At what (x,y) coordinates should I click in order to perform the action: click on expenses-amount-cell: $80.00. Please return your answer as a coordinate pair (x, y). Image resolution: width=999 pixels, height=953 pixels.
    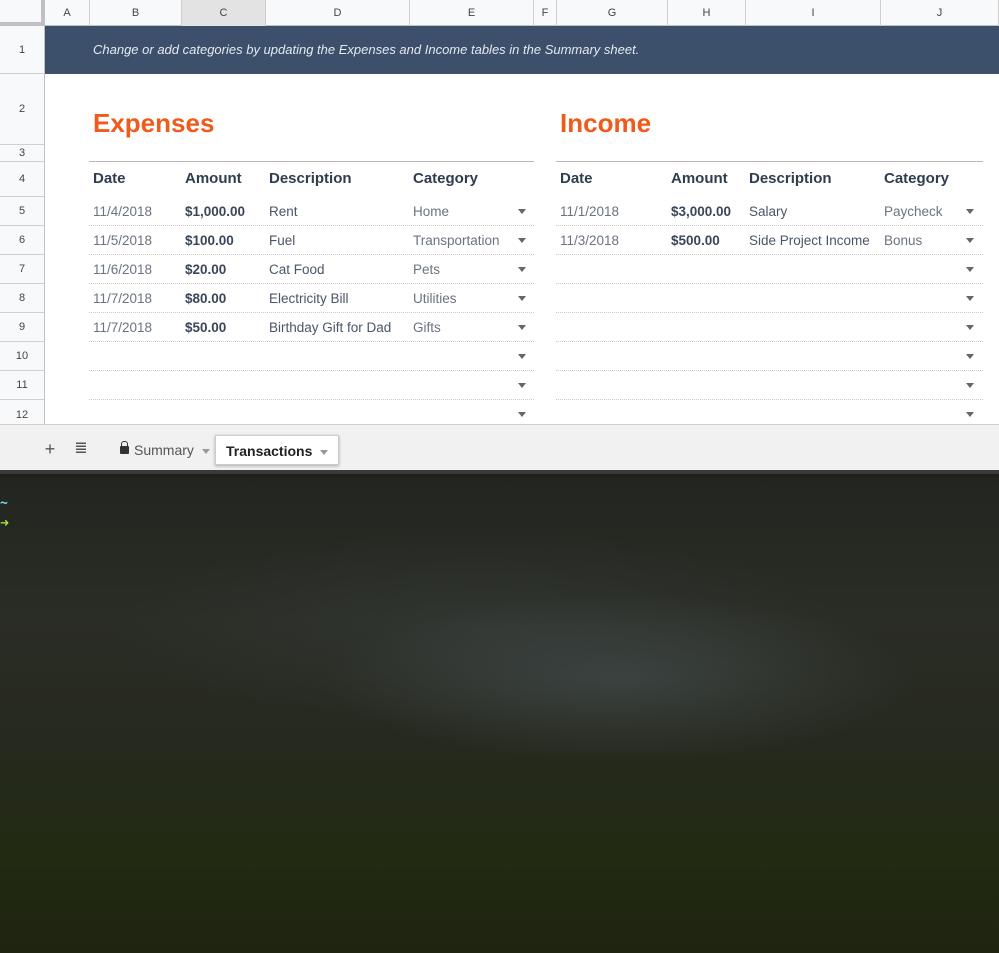
    Looking at the image, I should click on (205, 298).